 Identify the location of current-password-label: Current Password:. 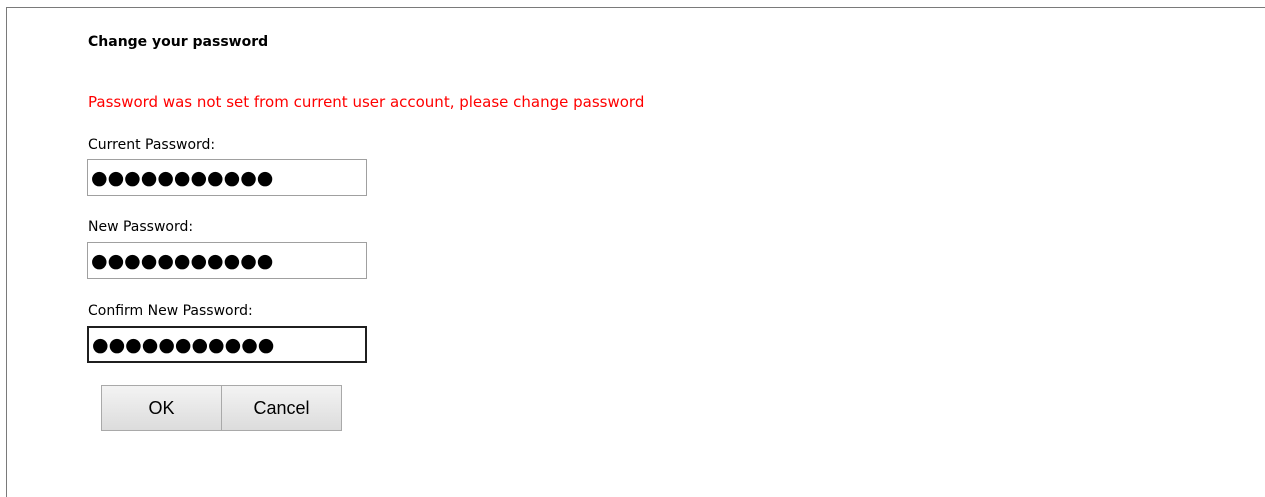
(152, 145).